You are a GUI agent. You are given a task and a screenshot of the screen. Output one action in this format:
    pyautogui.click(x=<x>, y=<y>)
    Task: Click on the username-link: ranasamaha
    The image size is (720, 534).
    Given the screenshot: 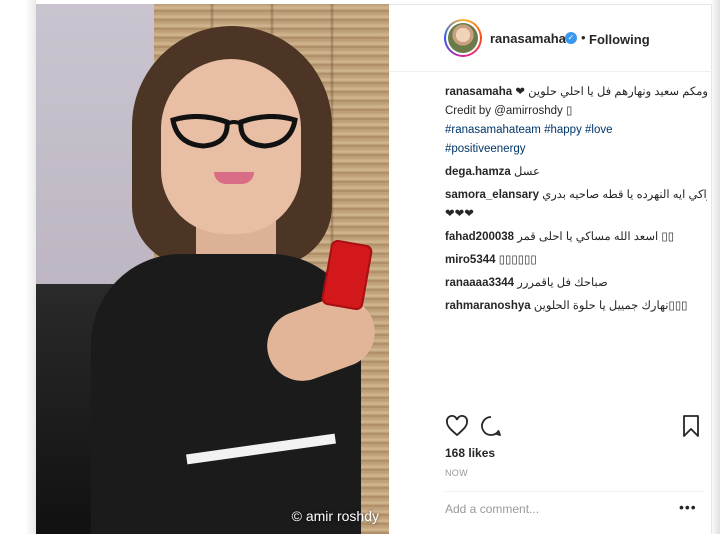 What is the action you would take?
    pyautogui.click(x=528, y=38)
    